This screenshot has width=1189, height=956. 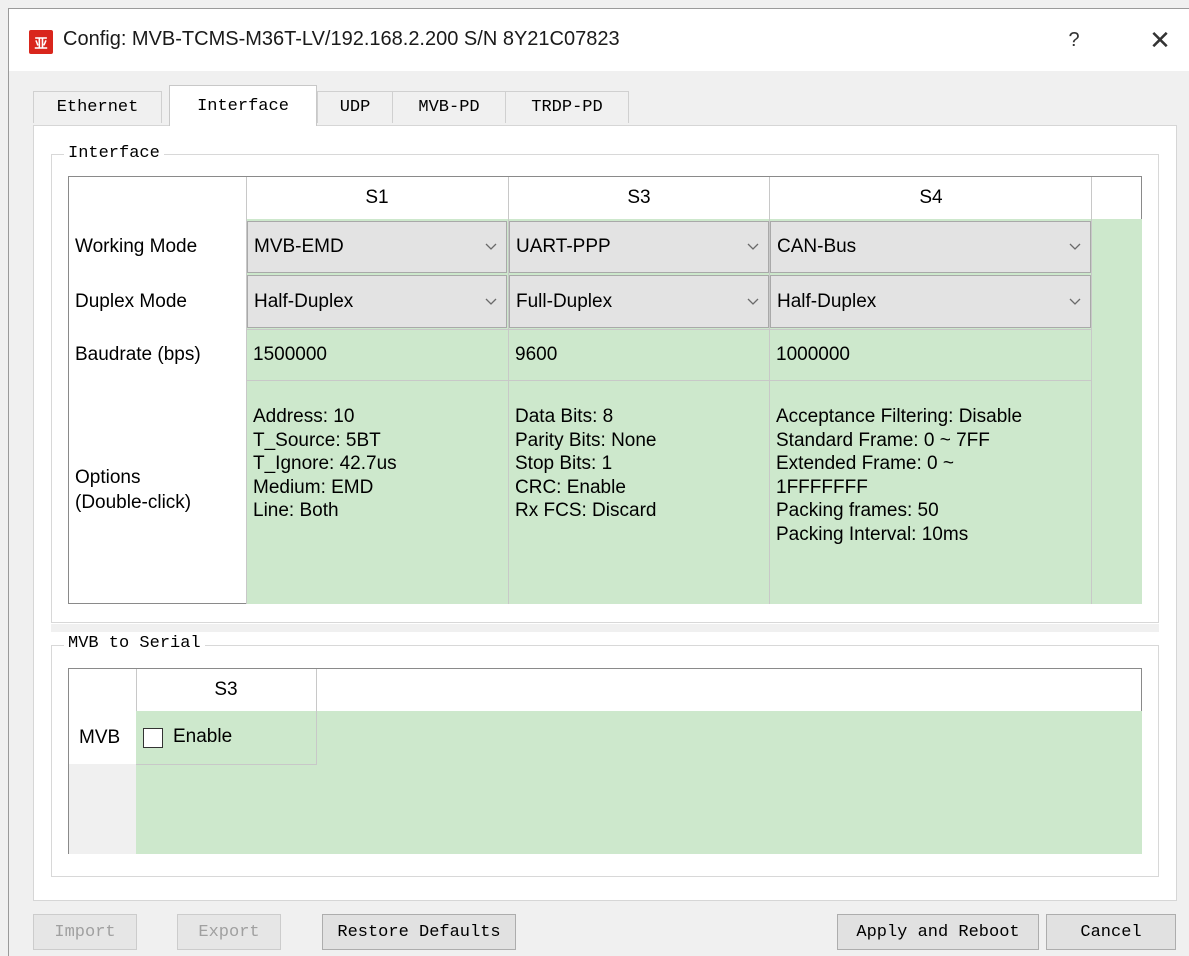 I want to click on tab-trdp-pd: TRDP-PD, so click(x=567, y=107).